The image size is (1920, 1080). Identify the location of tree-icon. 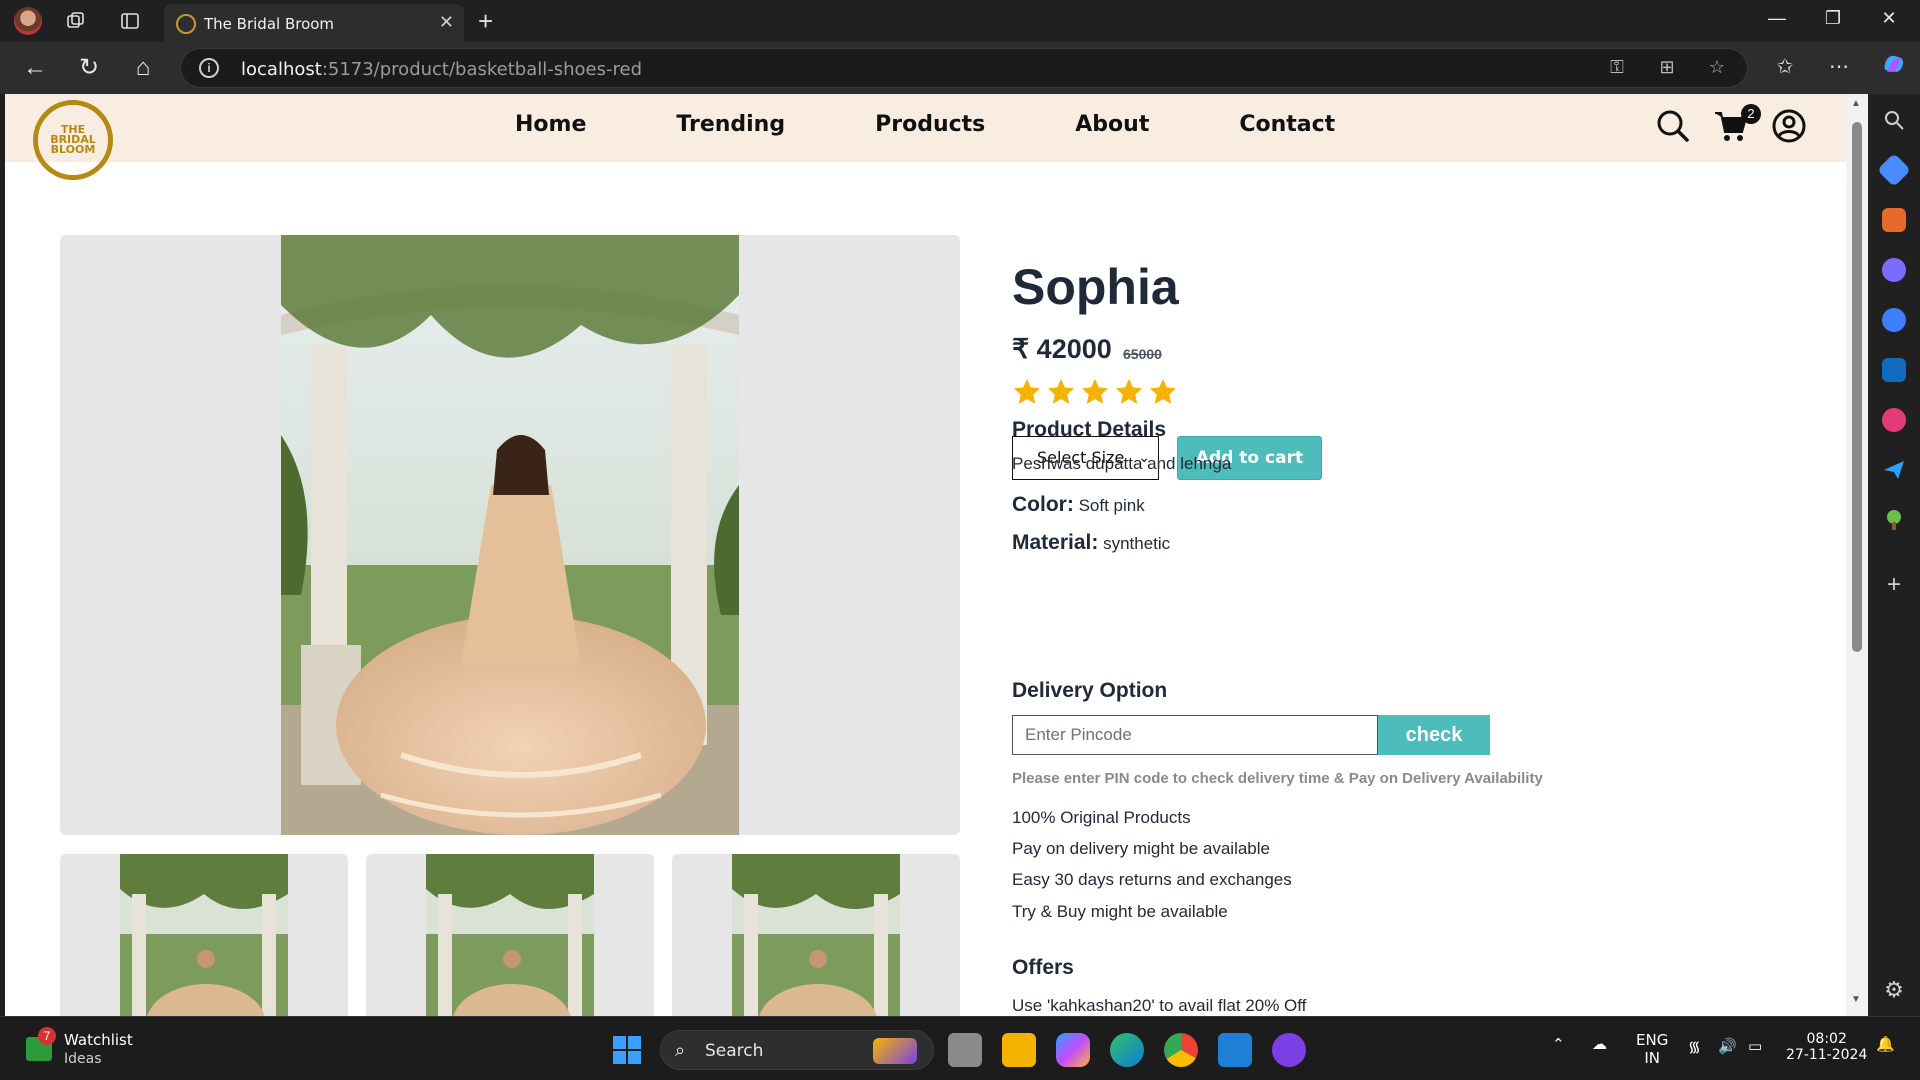
(1894, 520).